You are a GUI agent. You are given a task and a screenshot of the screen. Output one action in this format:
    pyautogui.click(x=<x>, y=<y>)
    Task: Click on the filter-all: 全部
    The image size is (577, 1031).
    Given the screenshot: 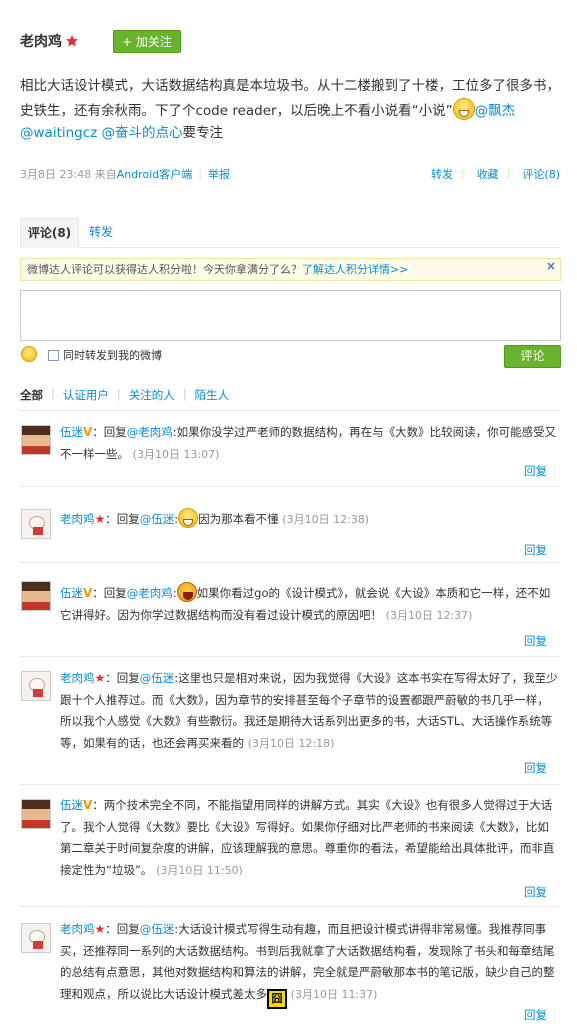 What is the action you would take?
    pyautogui.click(x=31, y=398)
    